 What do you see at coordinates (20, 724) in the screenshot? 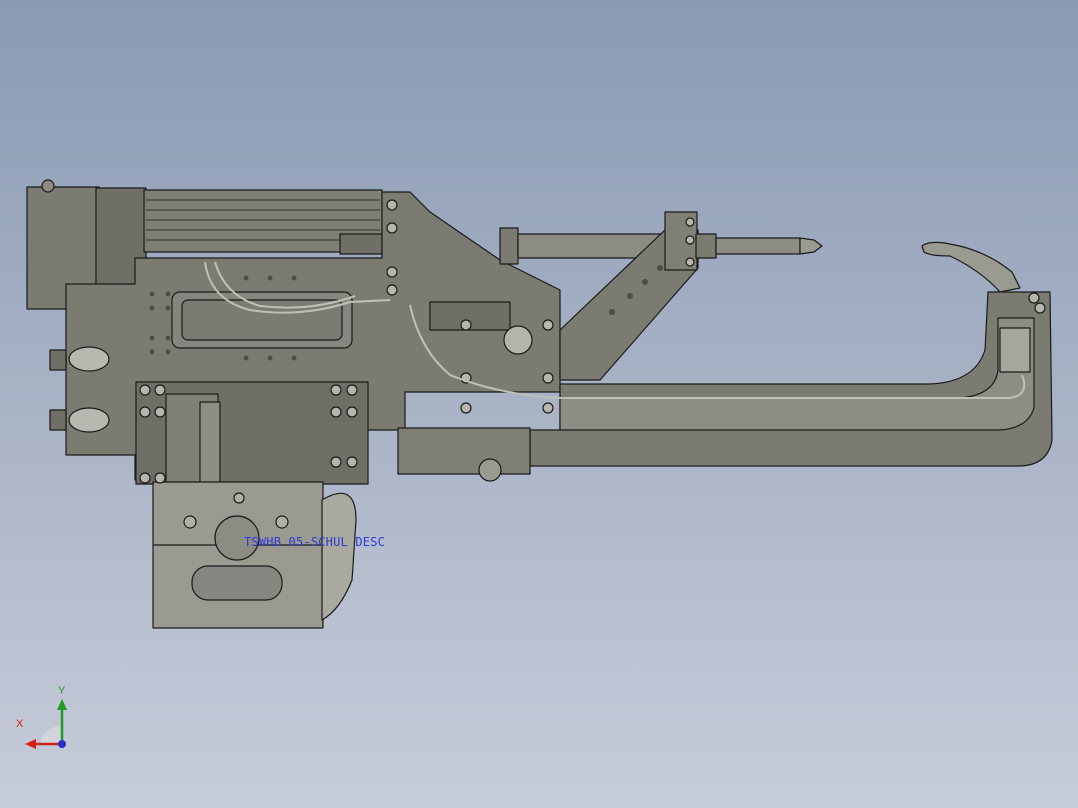
I see `axis-x-label: X` at bounding box center [20, 724].